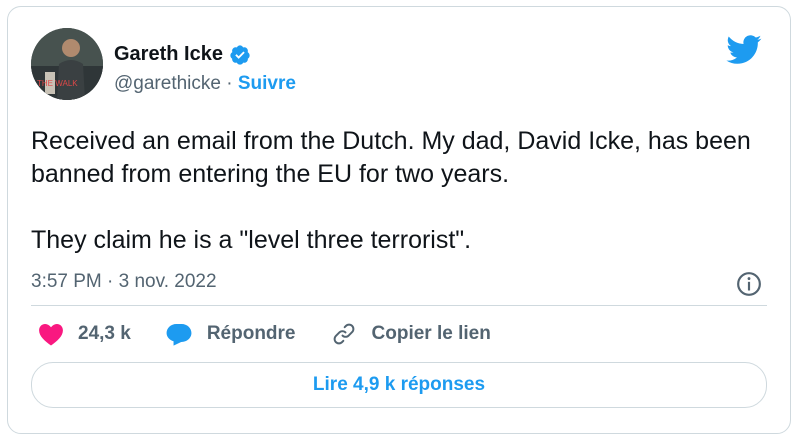  I want to click on twitter-bird-icon, so click(744, 50).